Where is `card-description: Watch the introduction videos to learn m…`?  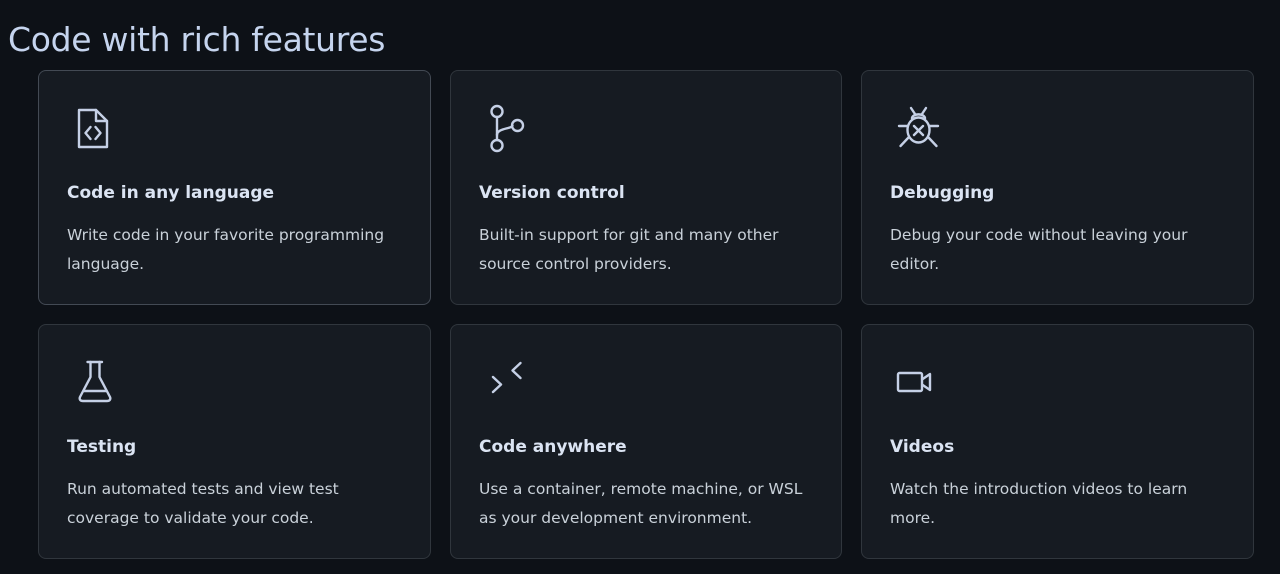
card-description: Watch the introduction videos to learn m… is located at coordinates (1039, 503).